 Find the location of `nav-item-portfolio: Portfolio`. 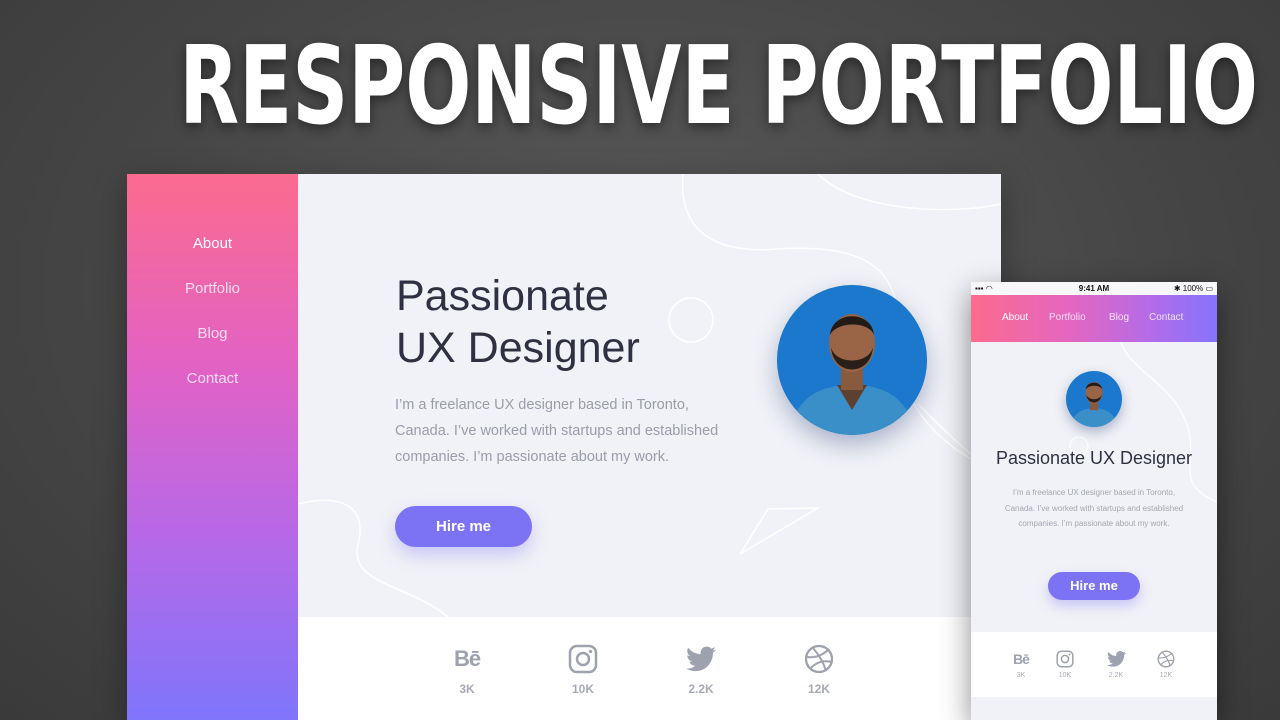

nav-item-portfolio: Portfolio is located at coordinates (212, 288).